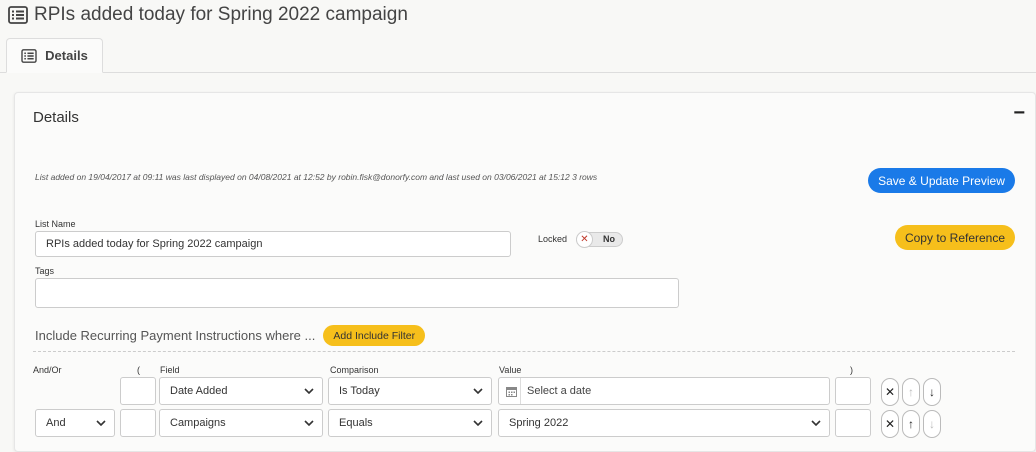 This screenshot has width=1036, height=452. Describe the element at coordinates (1019, 113) in the screenshot. I see `collapse-icon: −` at that location.